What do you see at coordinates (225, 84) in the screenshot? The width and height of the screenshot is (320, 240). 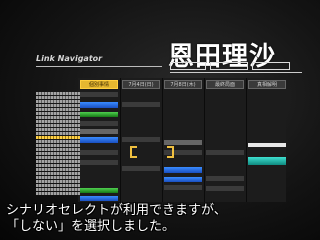 I see `tab-final-phase: 最終局面` at bounding box center [225, 84].